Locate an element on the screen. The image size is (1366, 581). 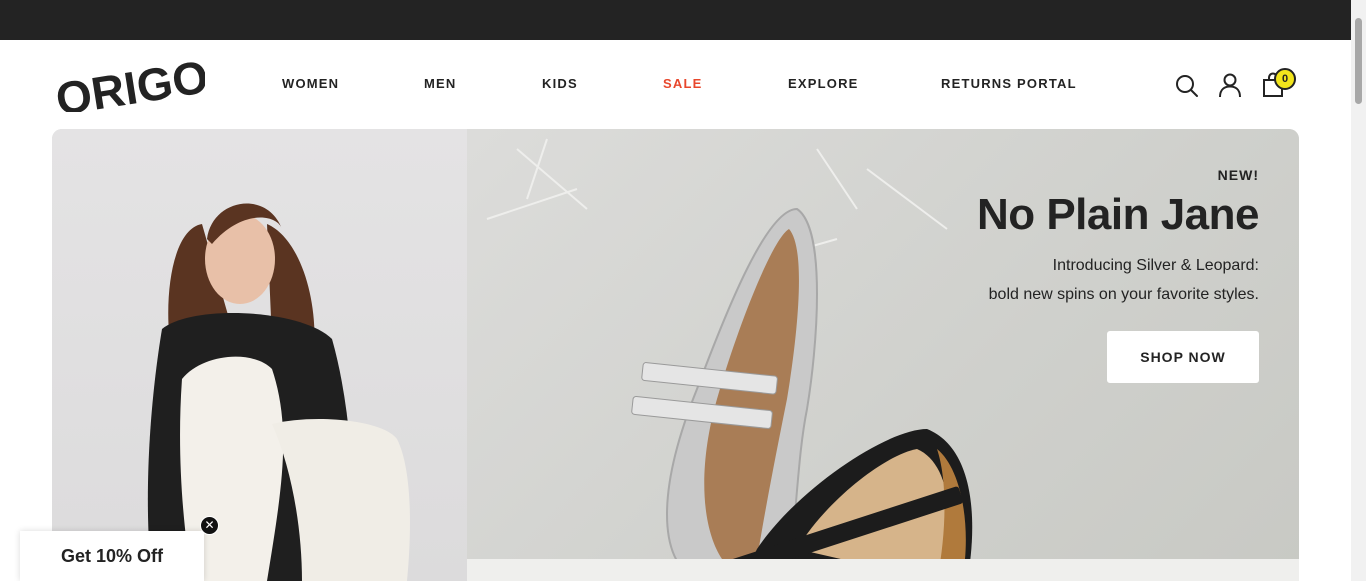
hero-headline: No Plain Jane is located at coordinates (1118, 214).